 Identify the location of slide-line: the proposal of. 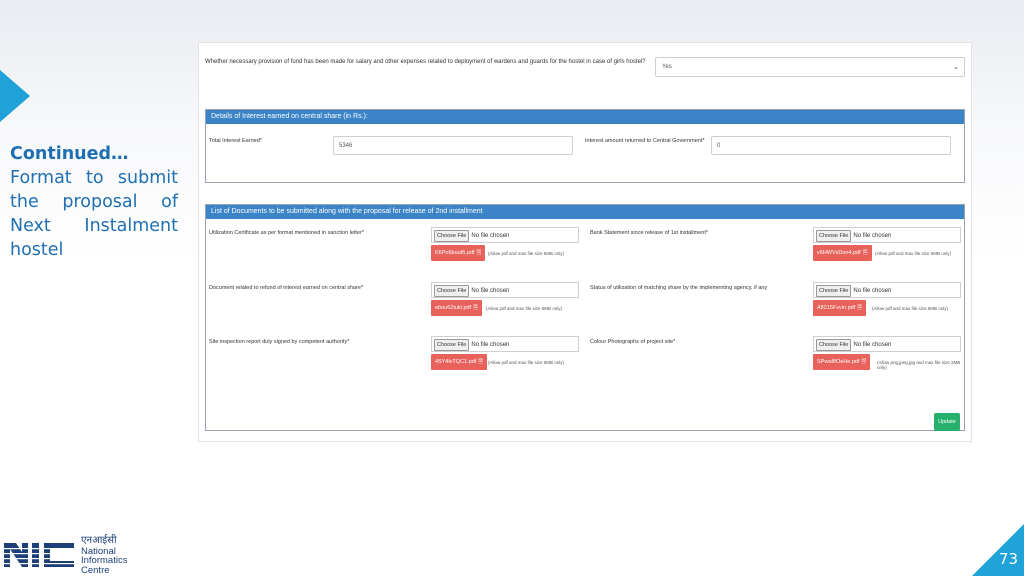
(94, 202).